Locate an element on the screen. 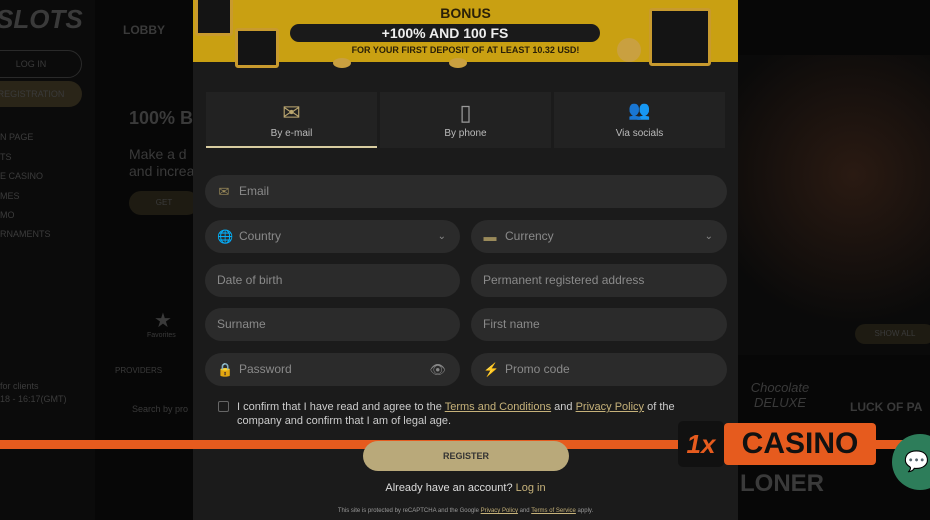 The height and width of the screenshot is (520, 930). tab-email: ✉ By e-mail is located at coordinates (291, 120).